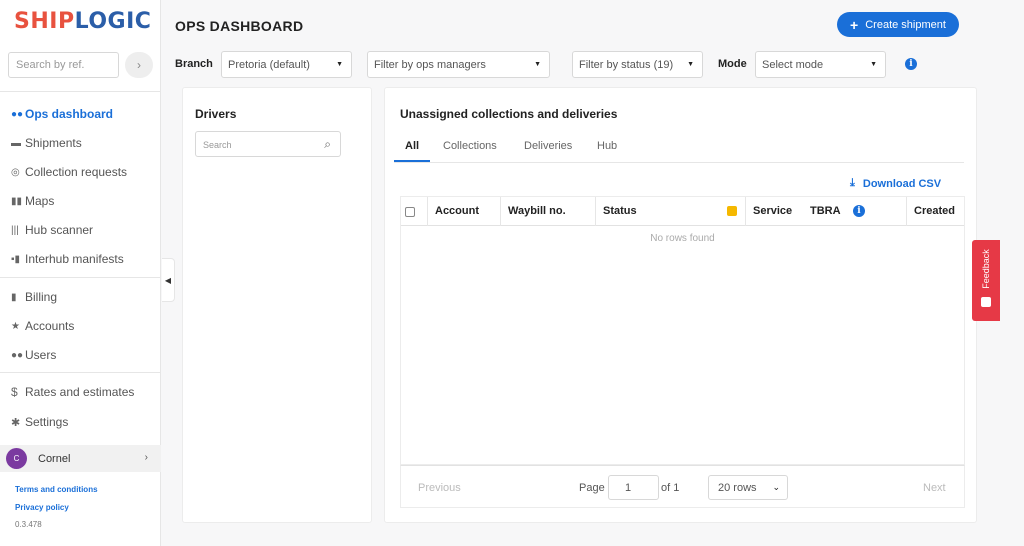  I want to click on ops-managers-filter: Filter by ops managers ▼, so click(458, 64).